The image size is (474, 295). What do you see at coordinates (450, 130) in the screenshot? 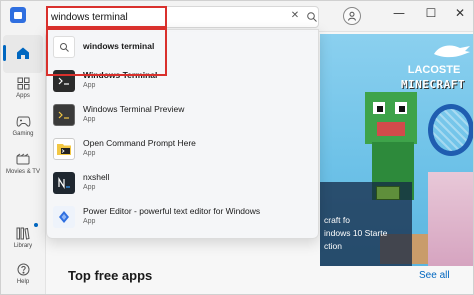
I see `tennis-racket-image` at bounding box center [450, 130].